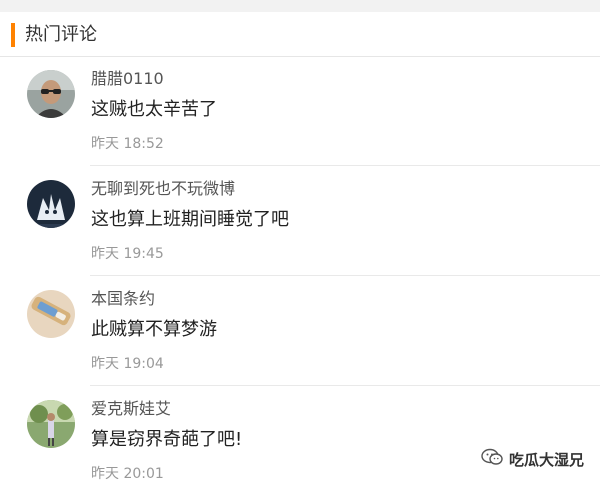 The image size is (600, 486). Describe the element at coordinates (127, 254) in the screenshot. I see `comment-time: 昨天 19:45` at that location.